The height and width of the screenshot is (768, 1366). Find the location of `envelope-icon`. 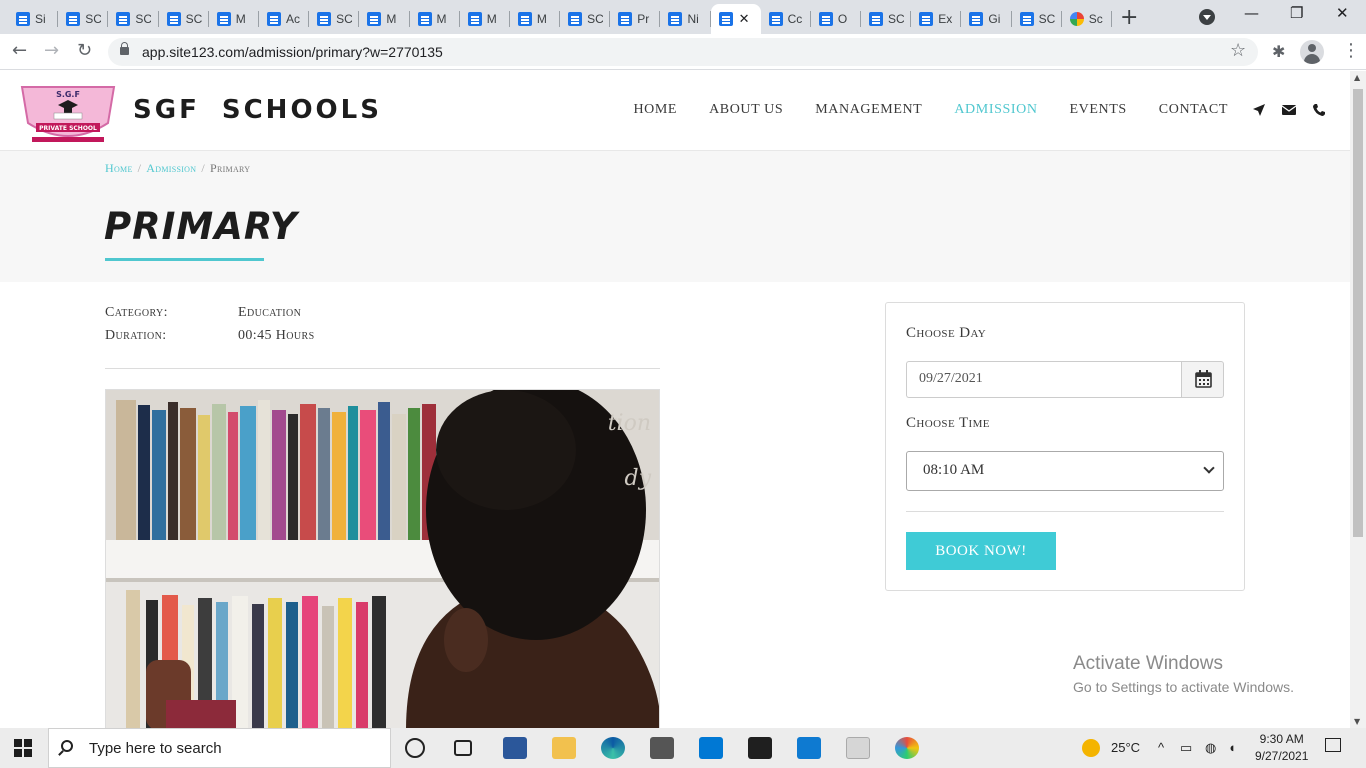

envelope-icon is located at coordinates (1289, 109).